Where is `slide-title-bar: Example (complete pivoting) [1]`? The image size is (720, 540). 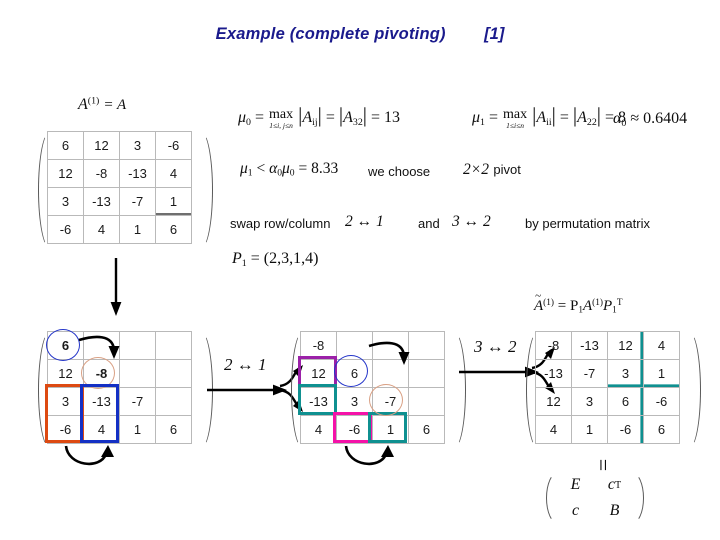 slide-title-bar: Example (complete pivoting) [1] is located at coordinates (360, 34).